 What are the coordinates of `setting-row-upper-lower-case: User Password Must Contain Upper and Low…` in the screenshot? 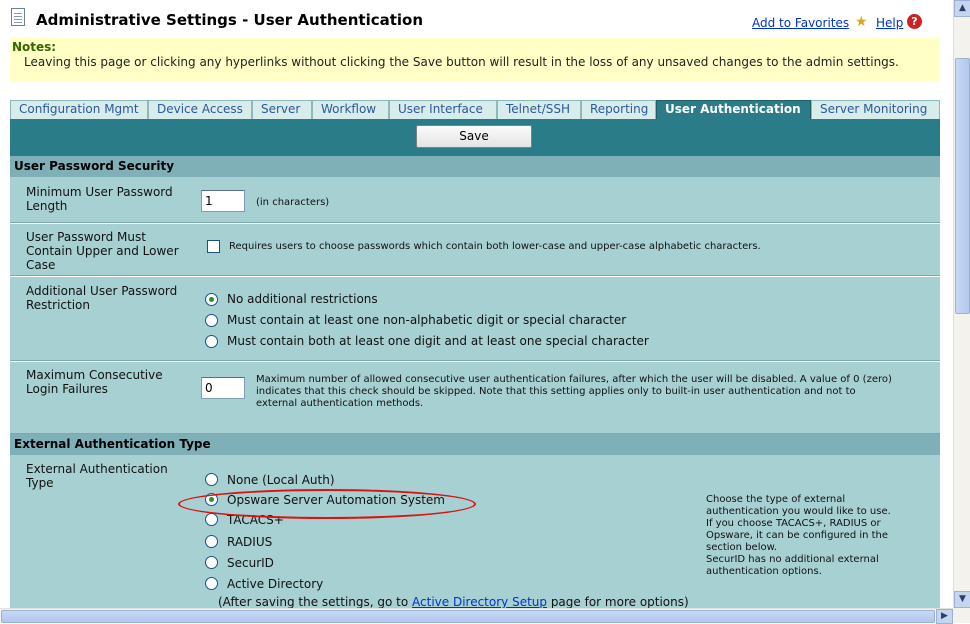 It's located at (475, 250).